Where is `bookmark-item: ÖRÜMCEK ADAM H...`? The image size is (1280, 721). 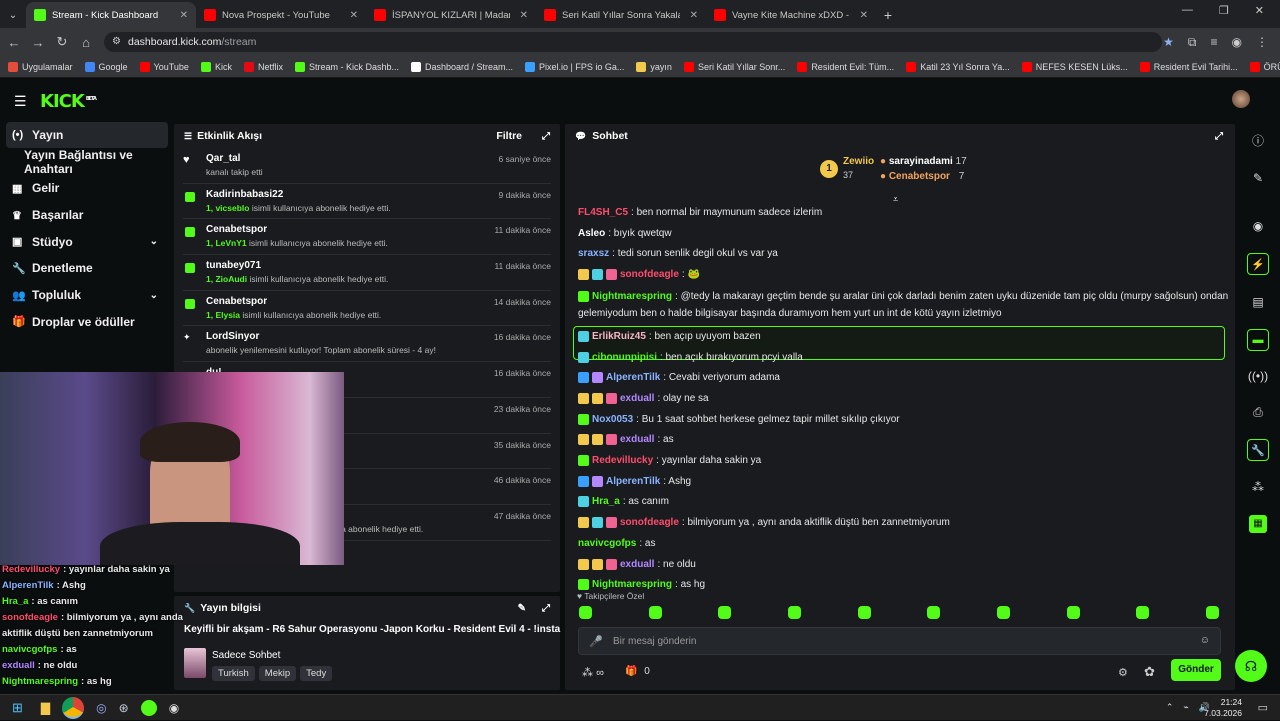 bookmark-item: ÖRÜMCEK ADAM H... is located at coordinates (1264, 66).